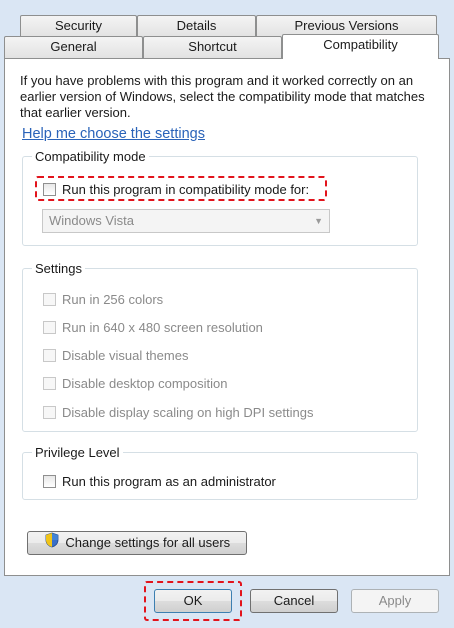 The width and height of the screenshot is (454, 628). What do you see at coordinates (318, 221) in the screenshot?
I see `chevron-down-icon: ▼` at bounding box center [318, 221].